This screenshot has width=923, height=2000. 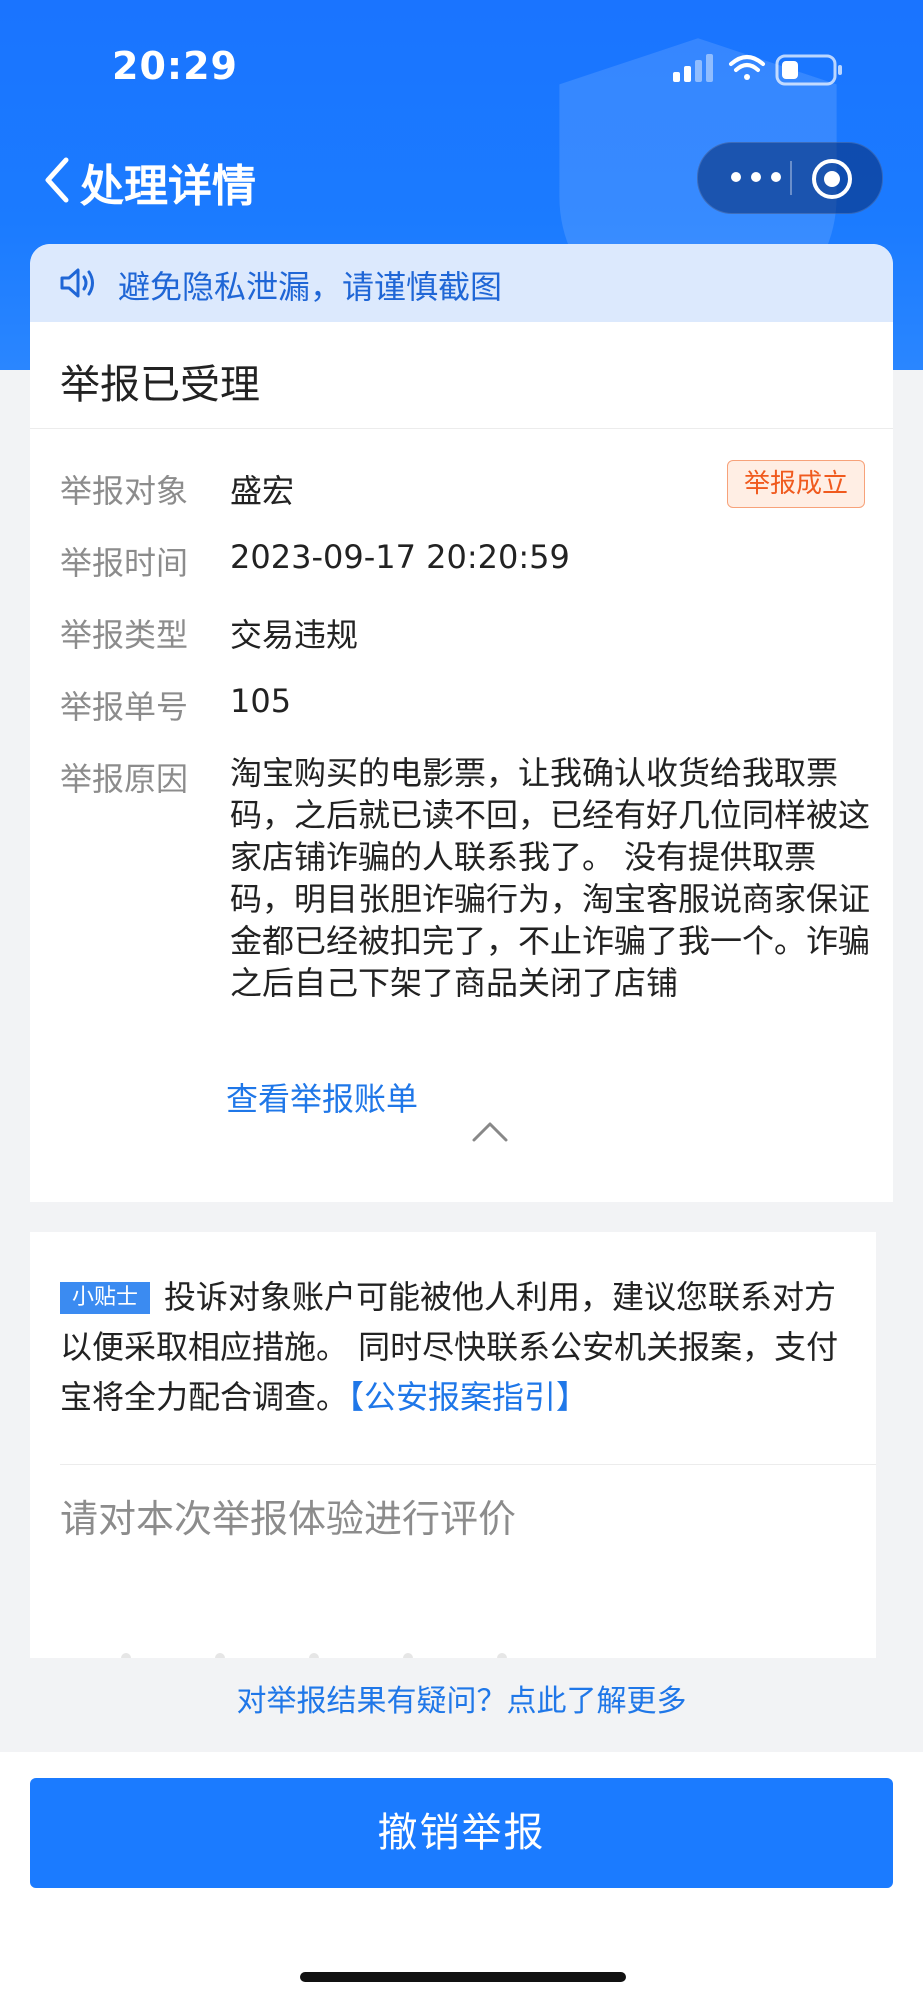 What do you see at coordinates (490, 1131) in the screenshot?
I see `chevron-up-icon` at bounding box center [490, 1131].